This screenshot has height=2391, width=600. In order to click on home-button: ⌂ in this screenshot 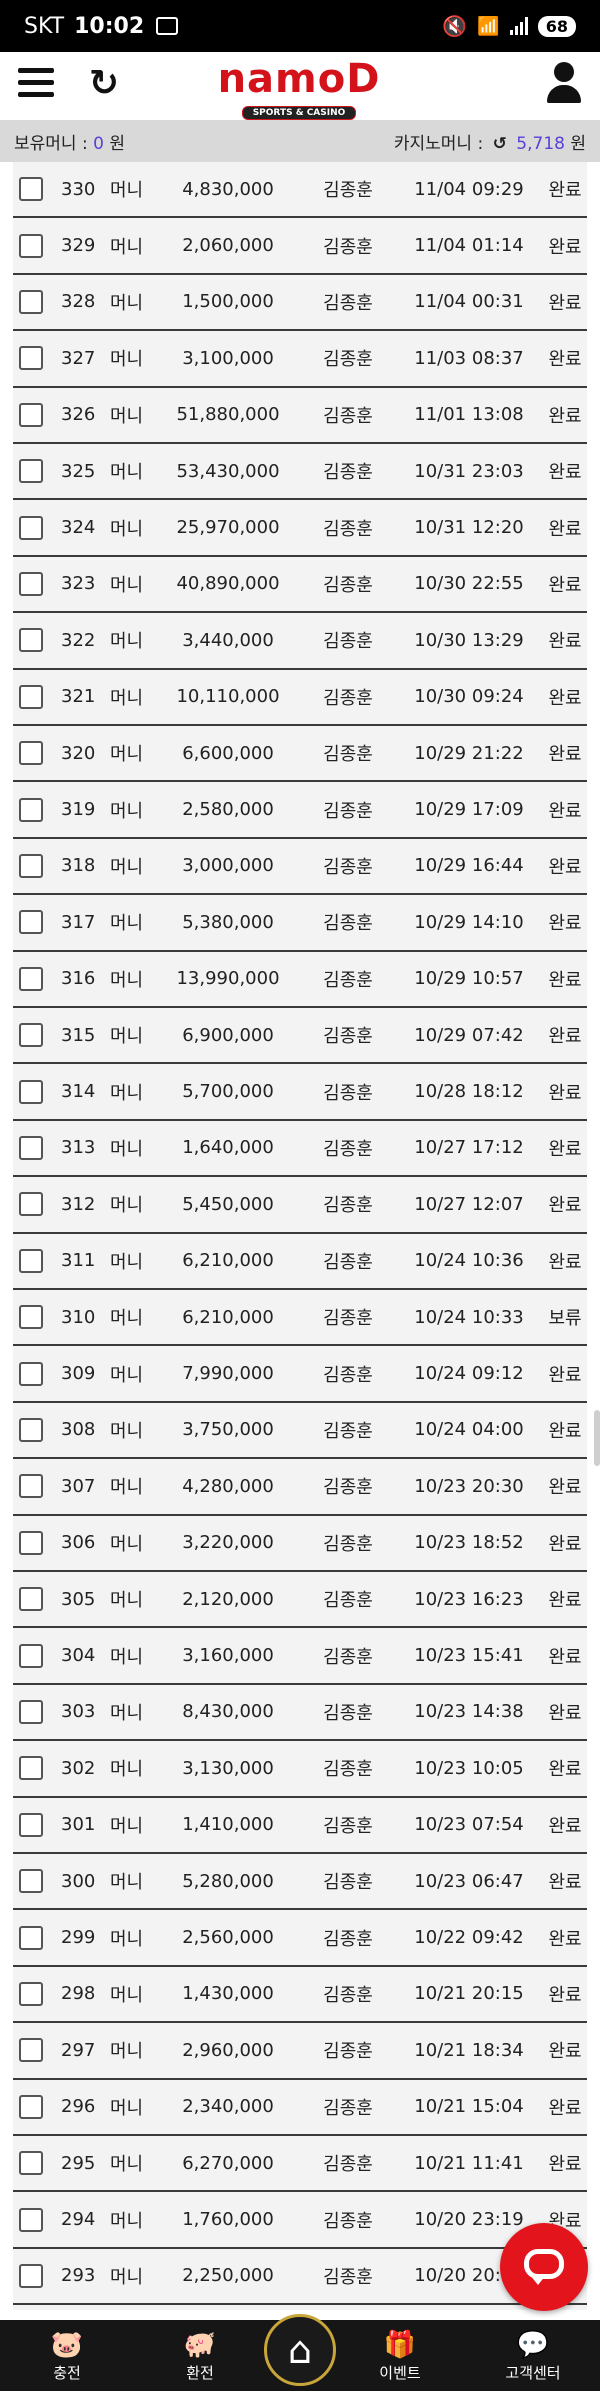, I will do `click(300, 2350)`.